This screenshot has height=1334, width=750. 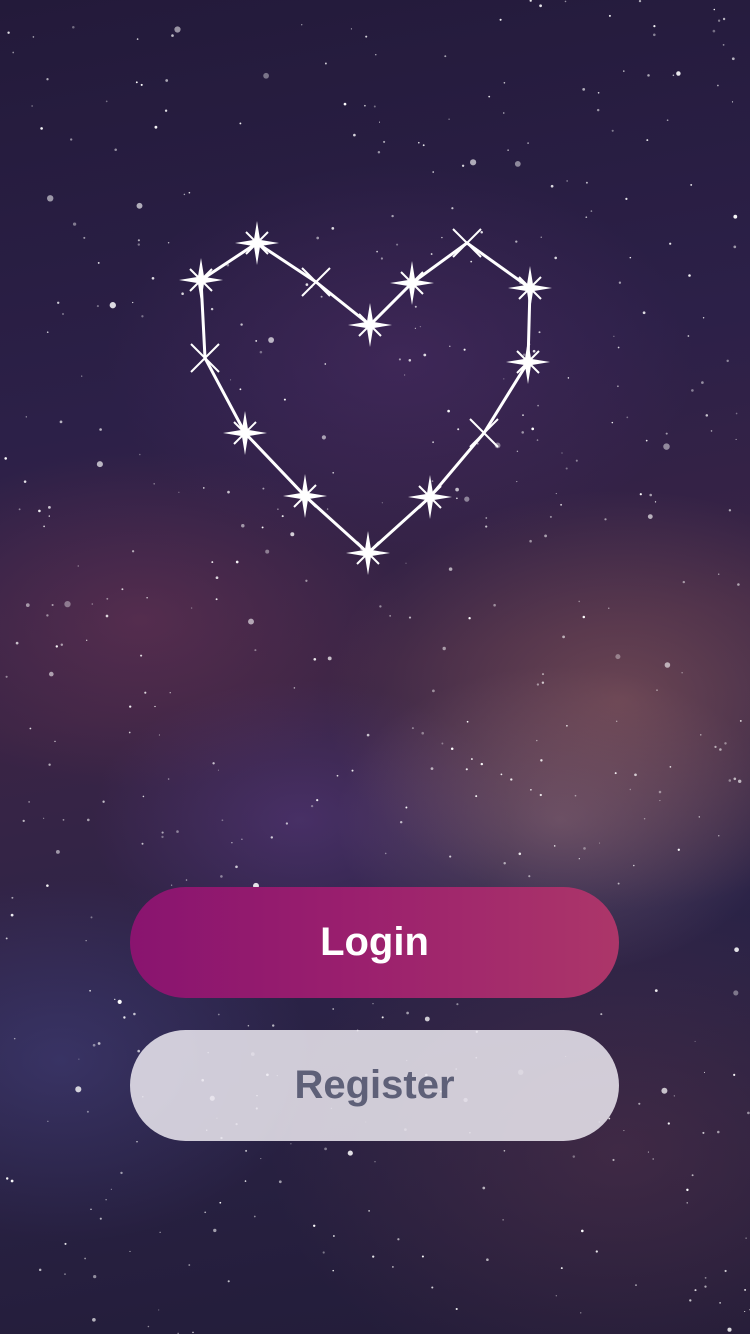 I want to click on login-button: Login, so click(x=374, y=942).